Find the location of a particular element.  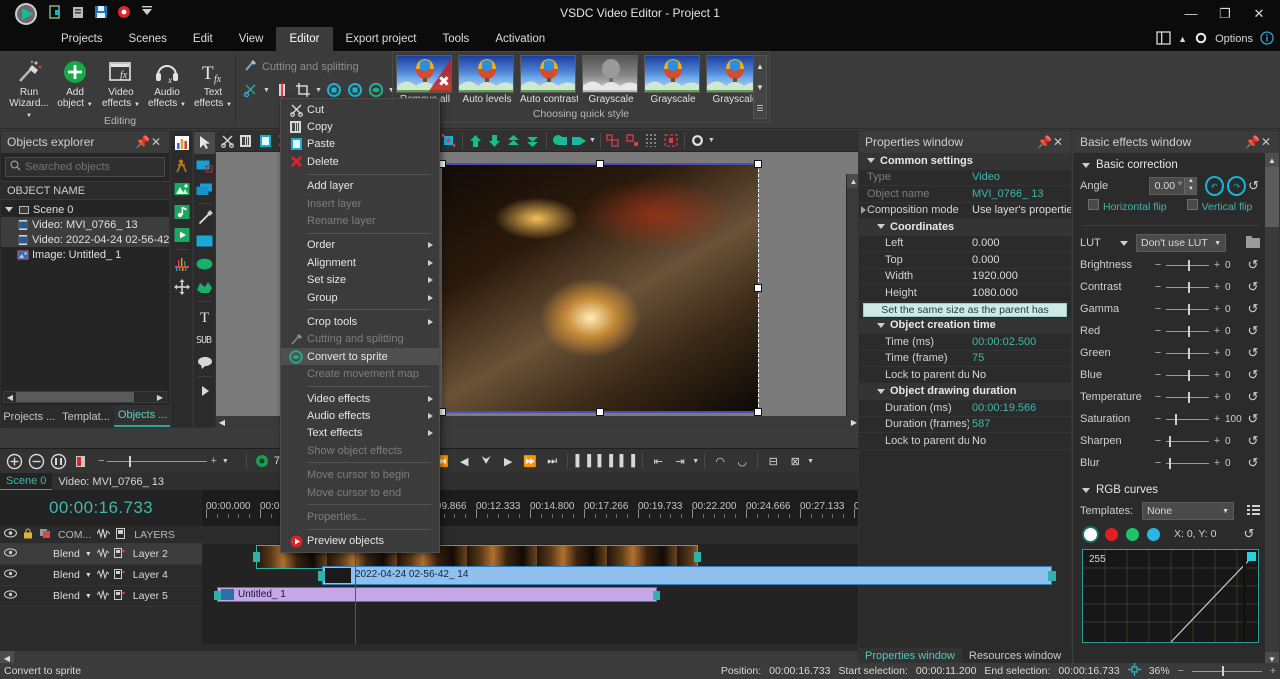

property-value: Video is located at coordinates (1020, 177).